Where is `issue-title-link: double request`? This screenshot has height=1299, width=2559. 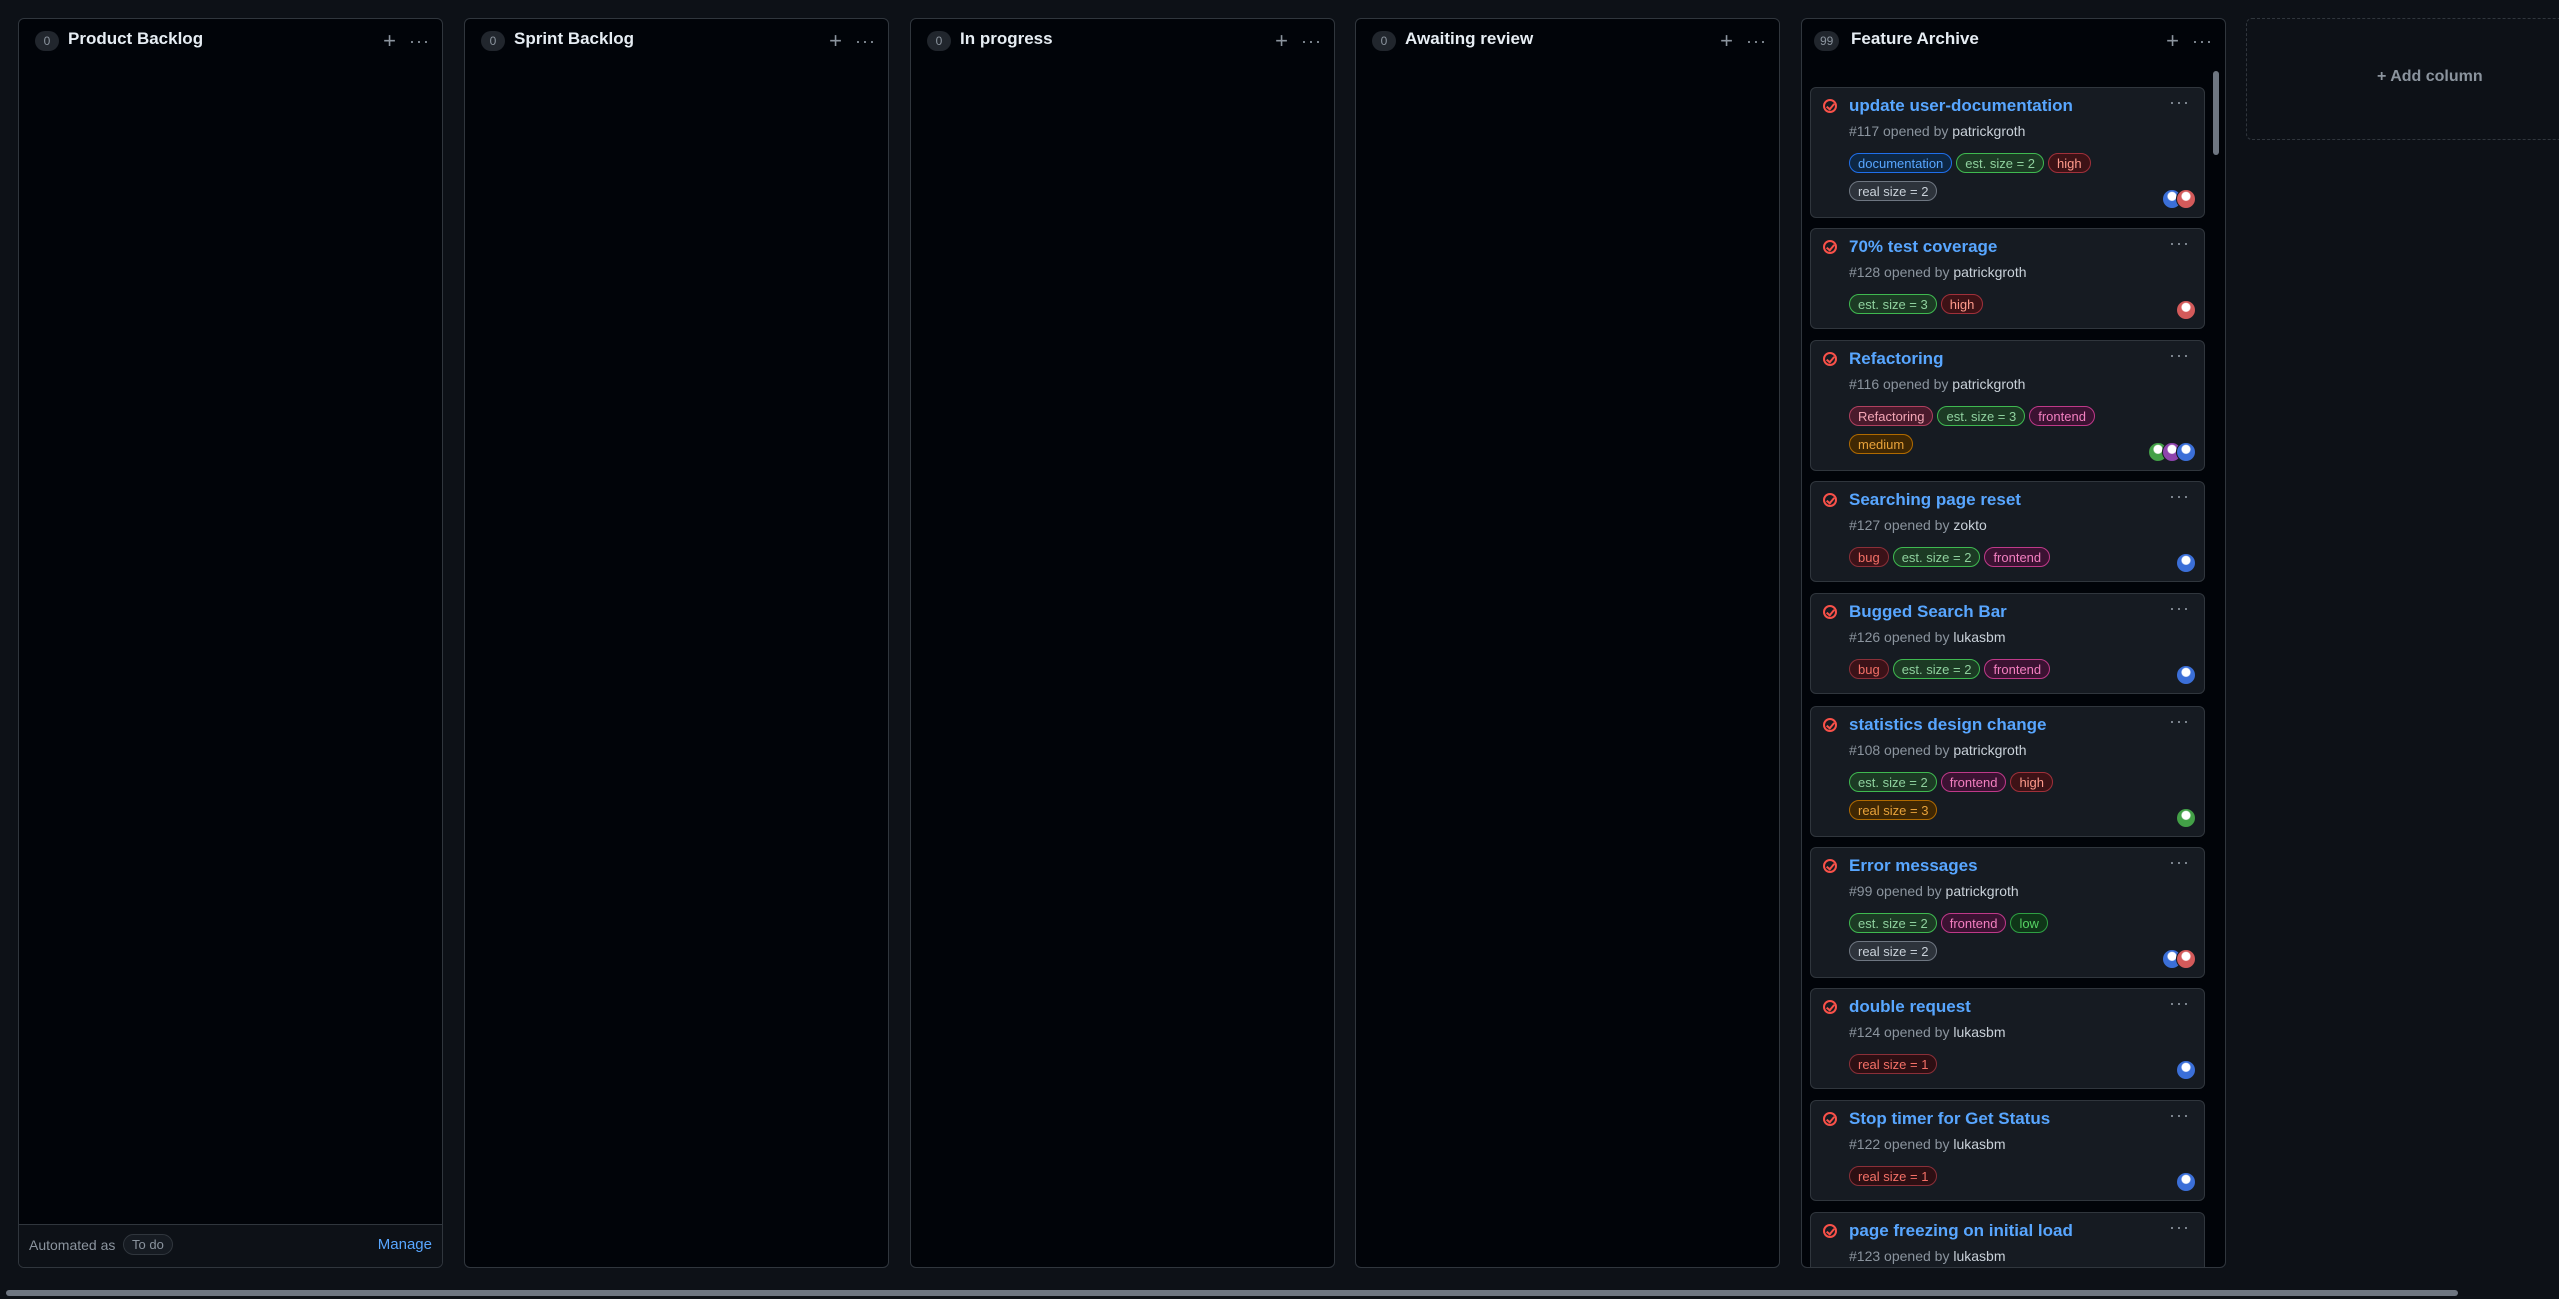
issue-title-link: double request is located at coordinates (1910, 1007).